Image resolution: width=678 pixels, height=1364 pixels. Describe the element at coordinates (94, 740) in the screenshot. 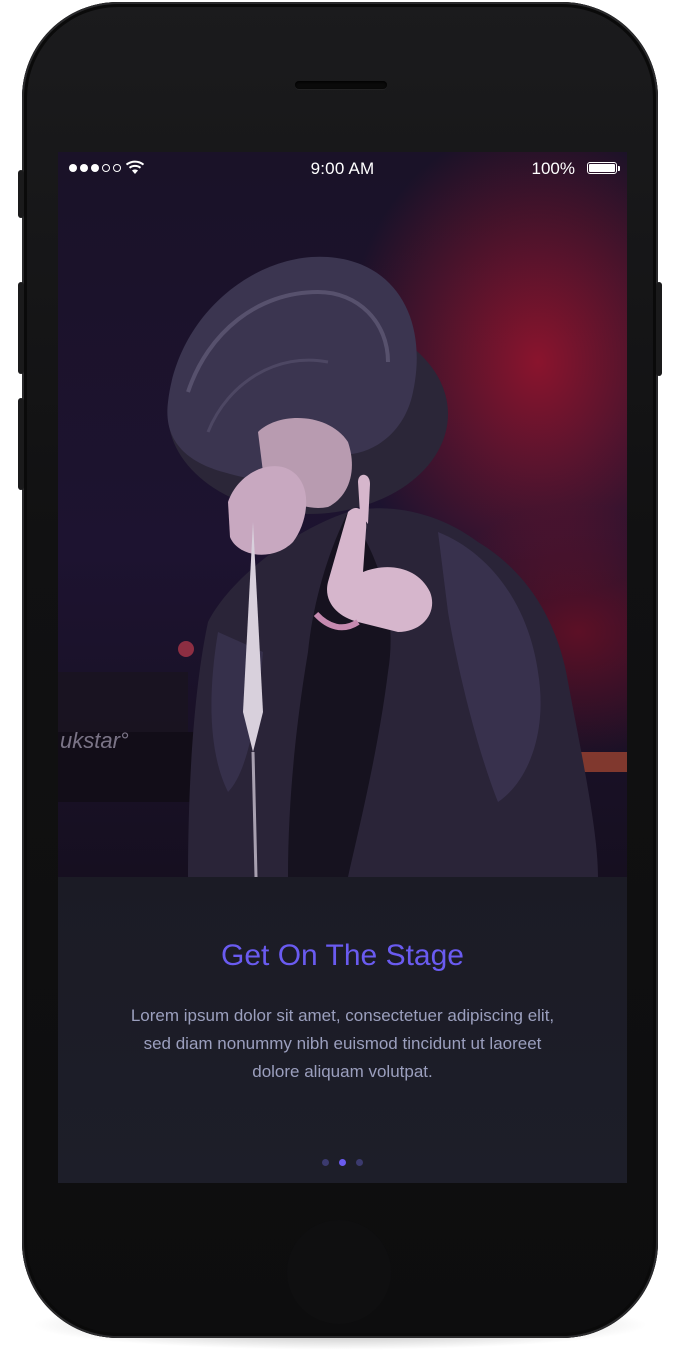

I see `svg-text: ukstar°` at that location.